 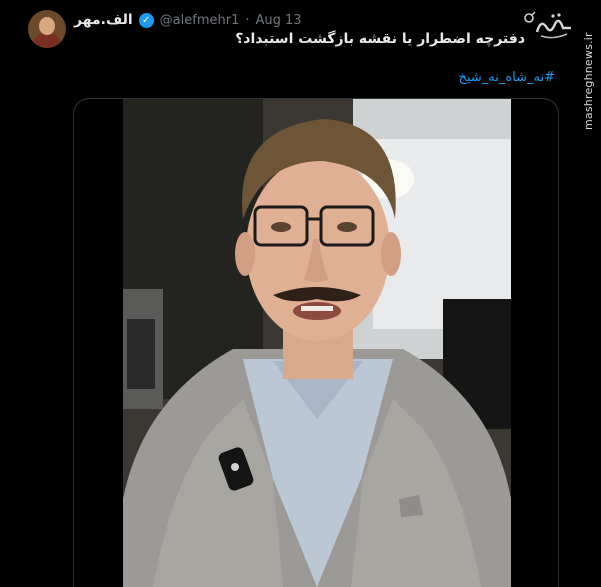 I want to click on tweet-text: دفترچه اضطرار یا نقشه بازگشت استبداد؟, so click(x=380, y=39).